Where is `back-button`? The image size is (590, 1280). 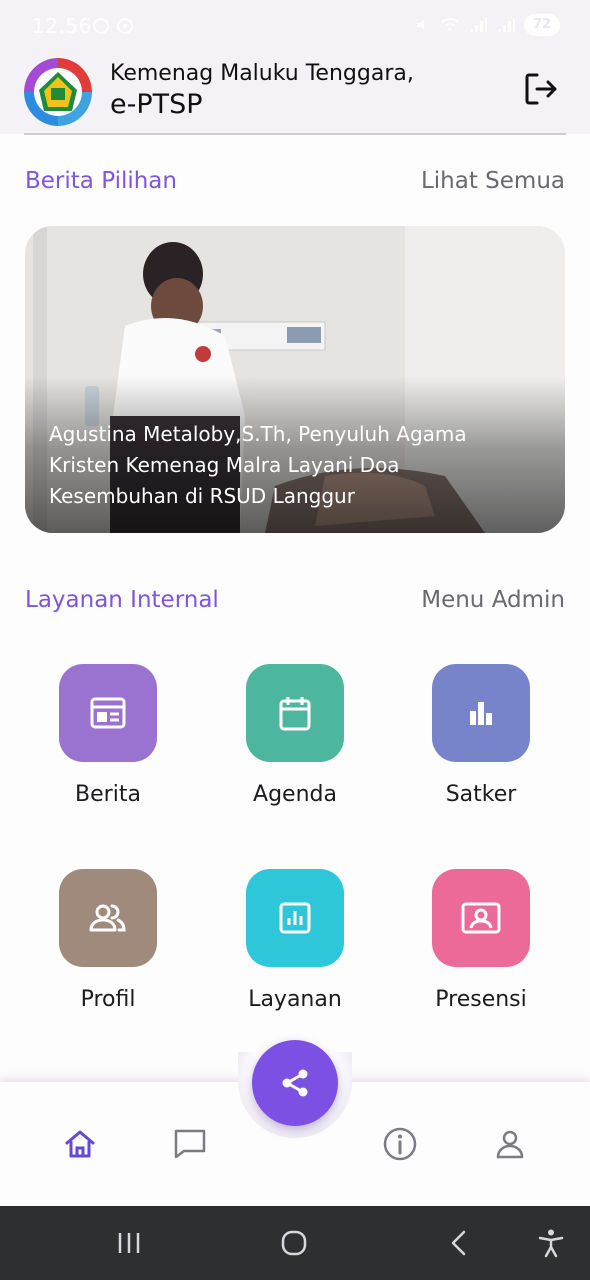 back-button is located at coordinates (459, 1243).